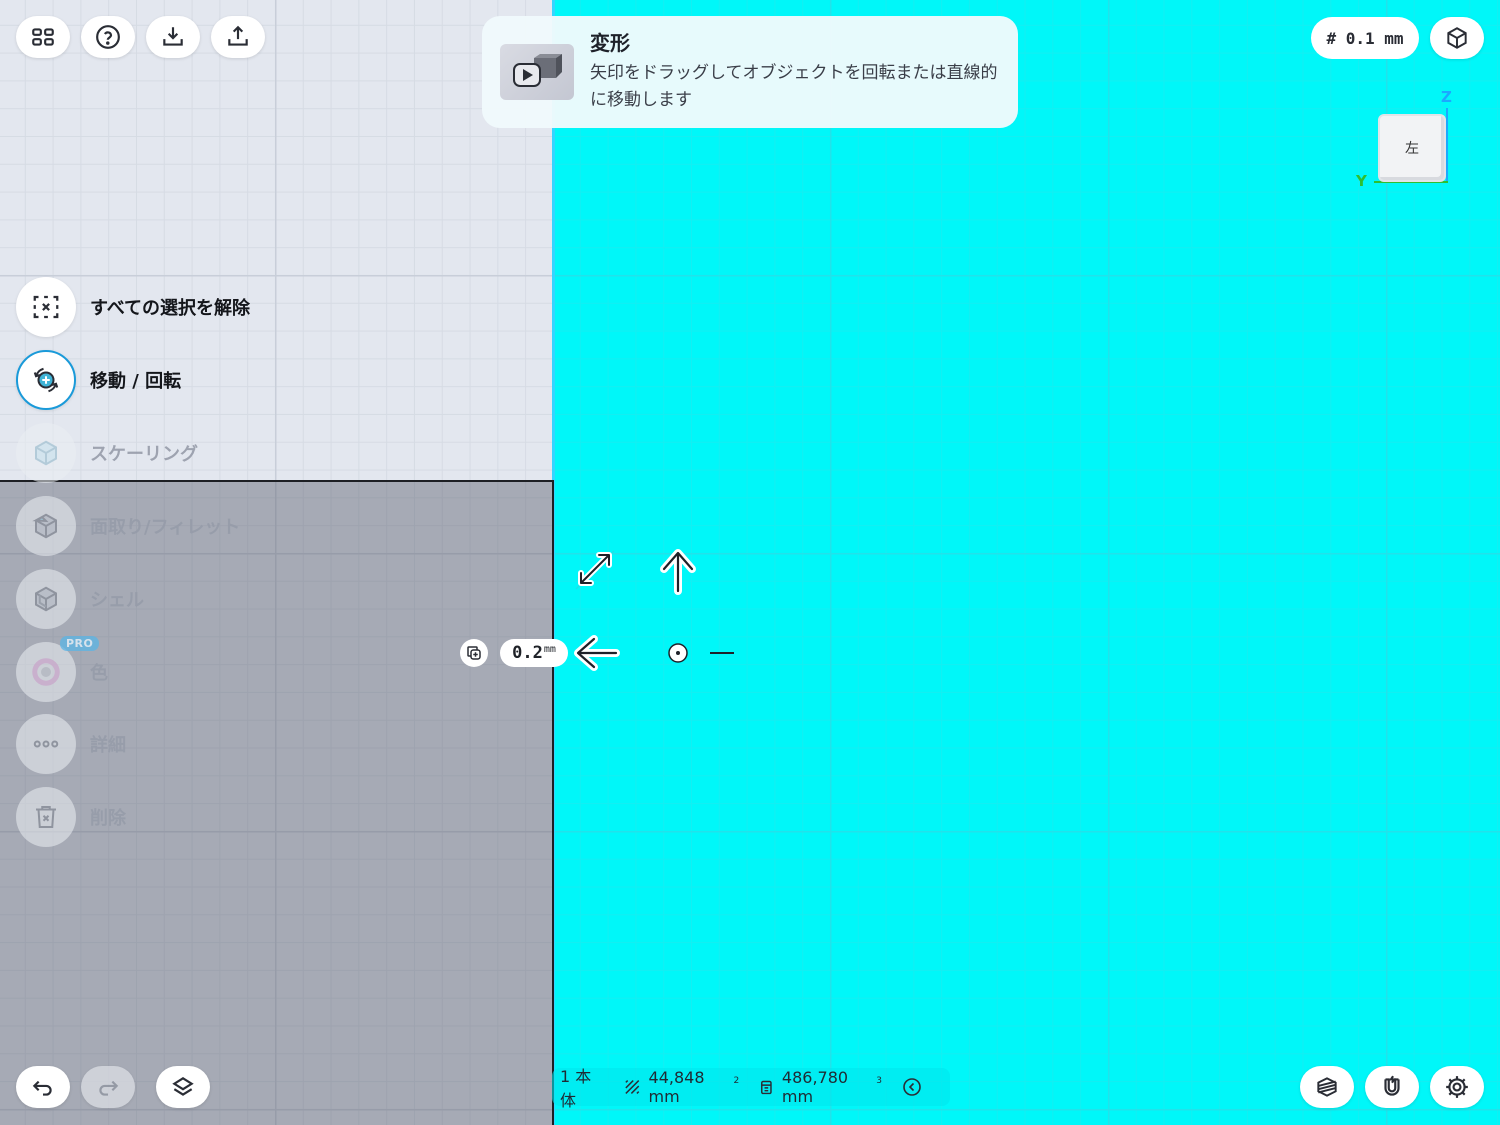 Image resolution: width=1500 pixels, height=1125 pixels. I want to click on import-button, so click(173, 37).